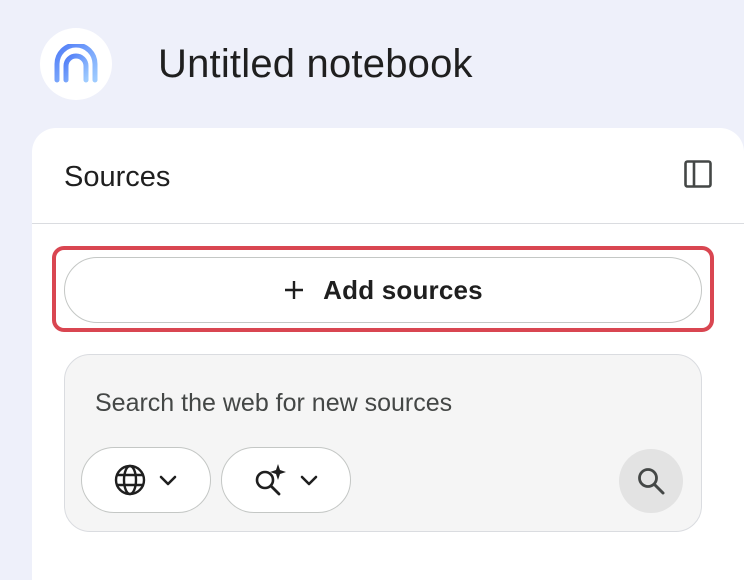 This screenshot has width=744, height=580. I want to click on search-submit-button, so click(651, 481).